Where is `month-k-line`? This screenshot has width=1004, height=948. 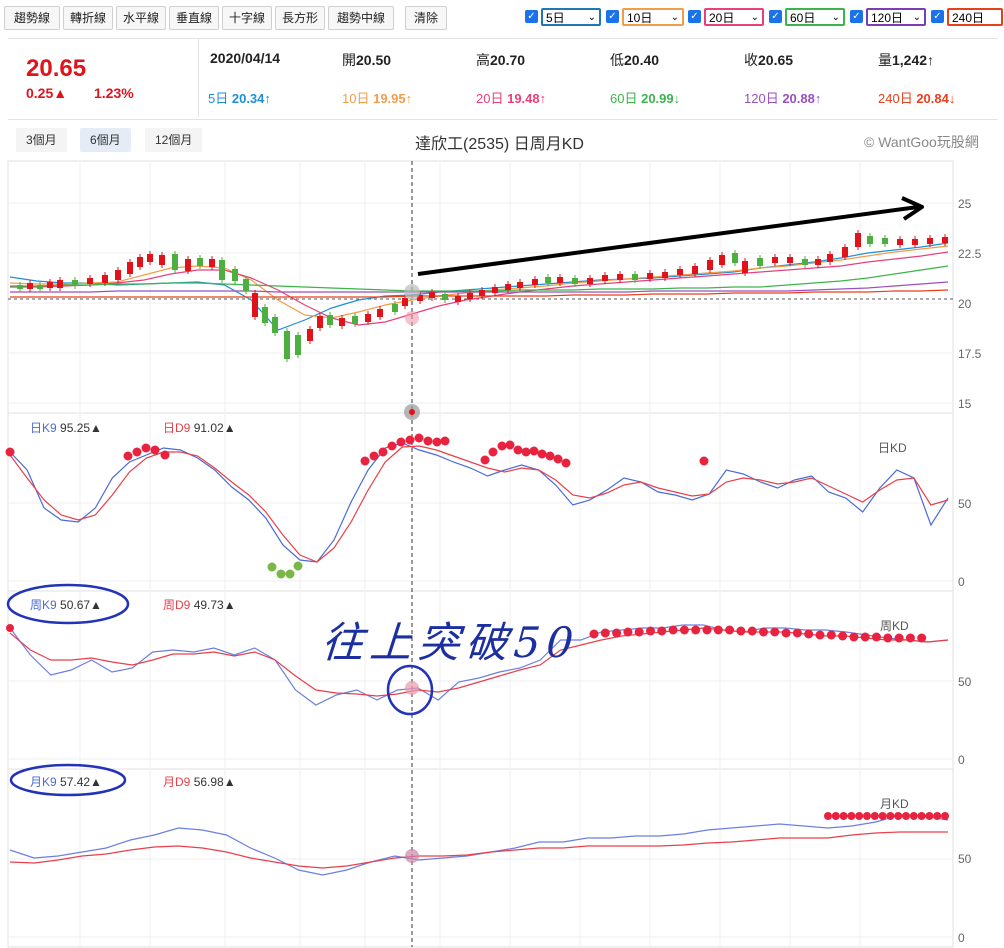
month-k-line is located at coordinates (479, 845).